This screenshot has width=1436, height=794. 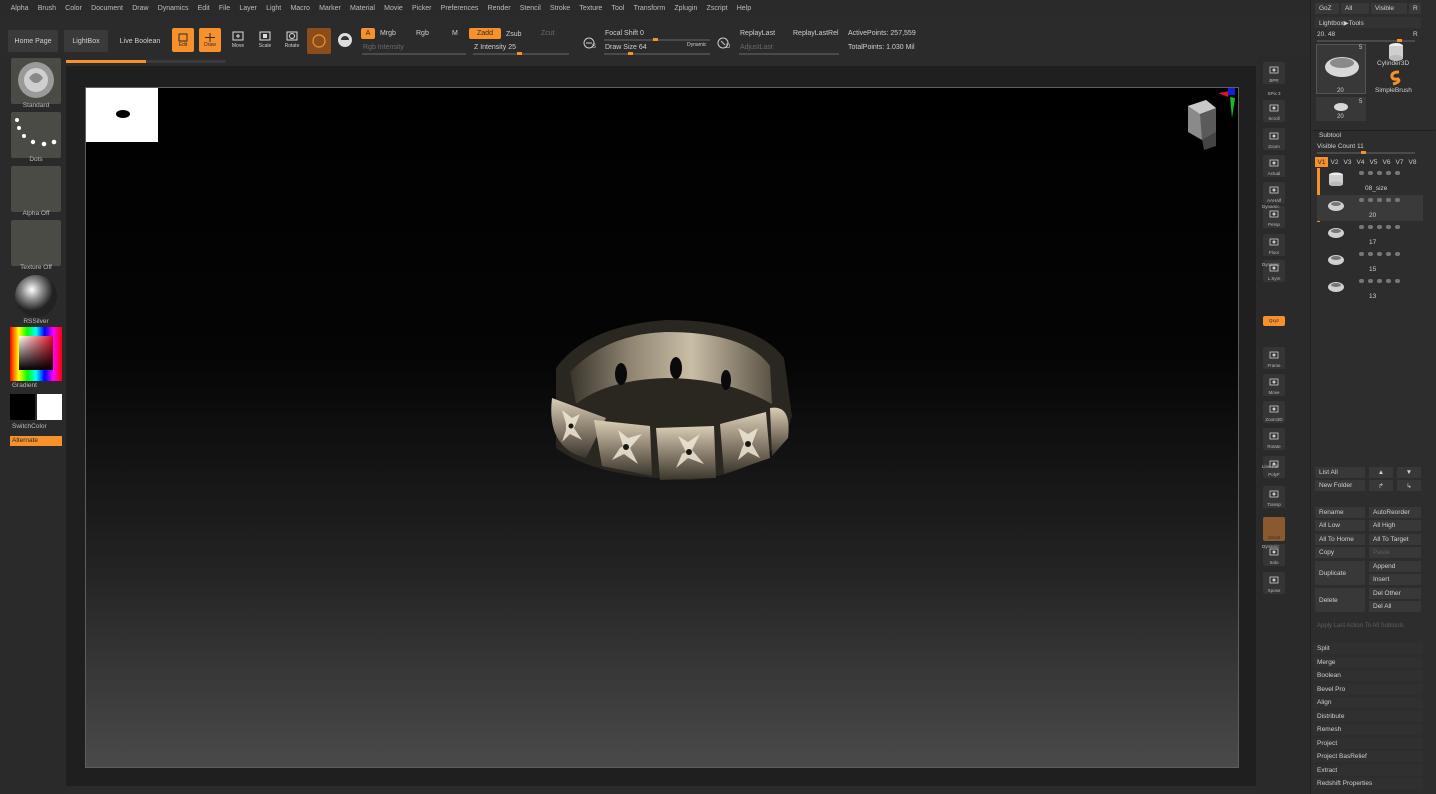 What do you see at coordinates (319, 41) in the screenshot?
I see `brush-preview-button` at bounding box center [319, 41].